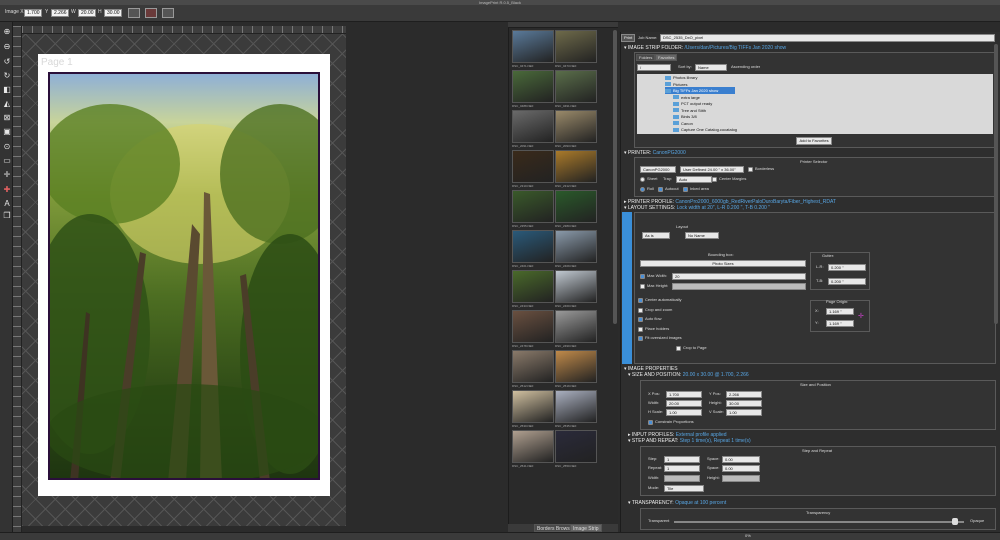  I want to click on tray-select: Auto, so click(694, 179).